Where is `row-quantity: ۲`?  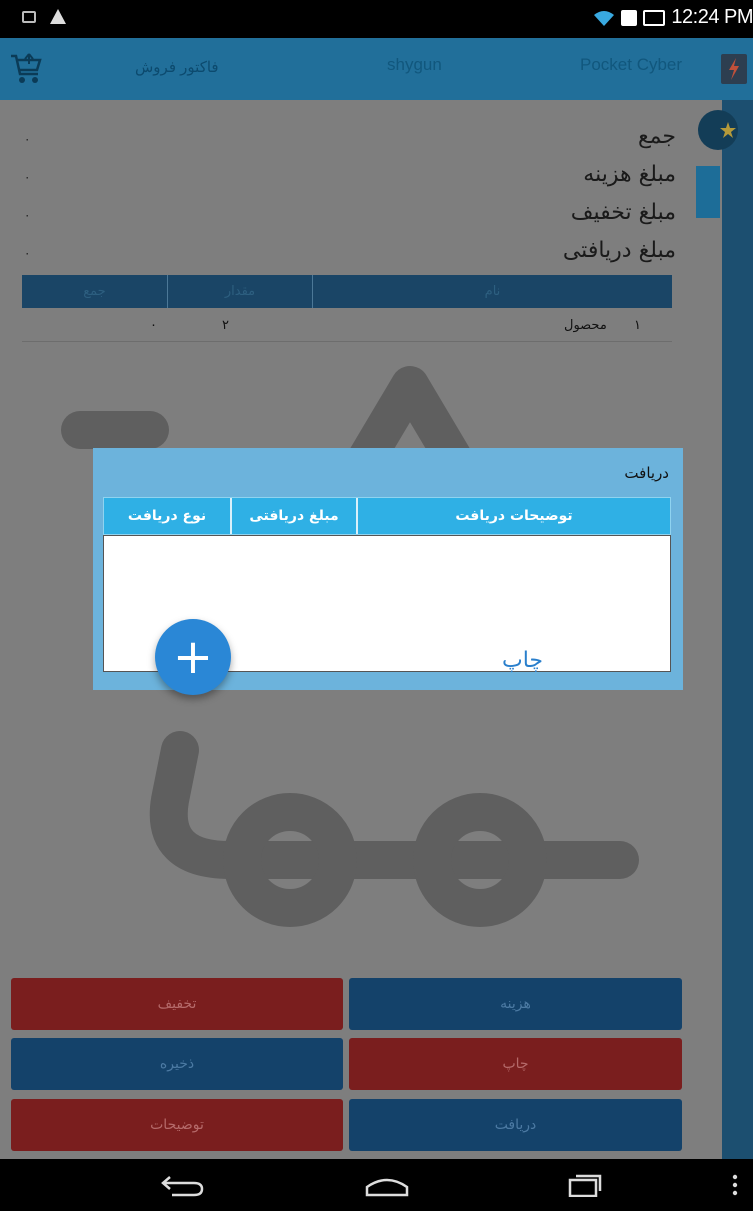
row-quantity: ۲ is located at coordinates (225, 325).